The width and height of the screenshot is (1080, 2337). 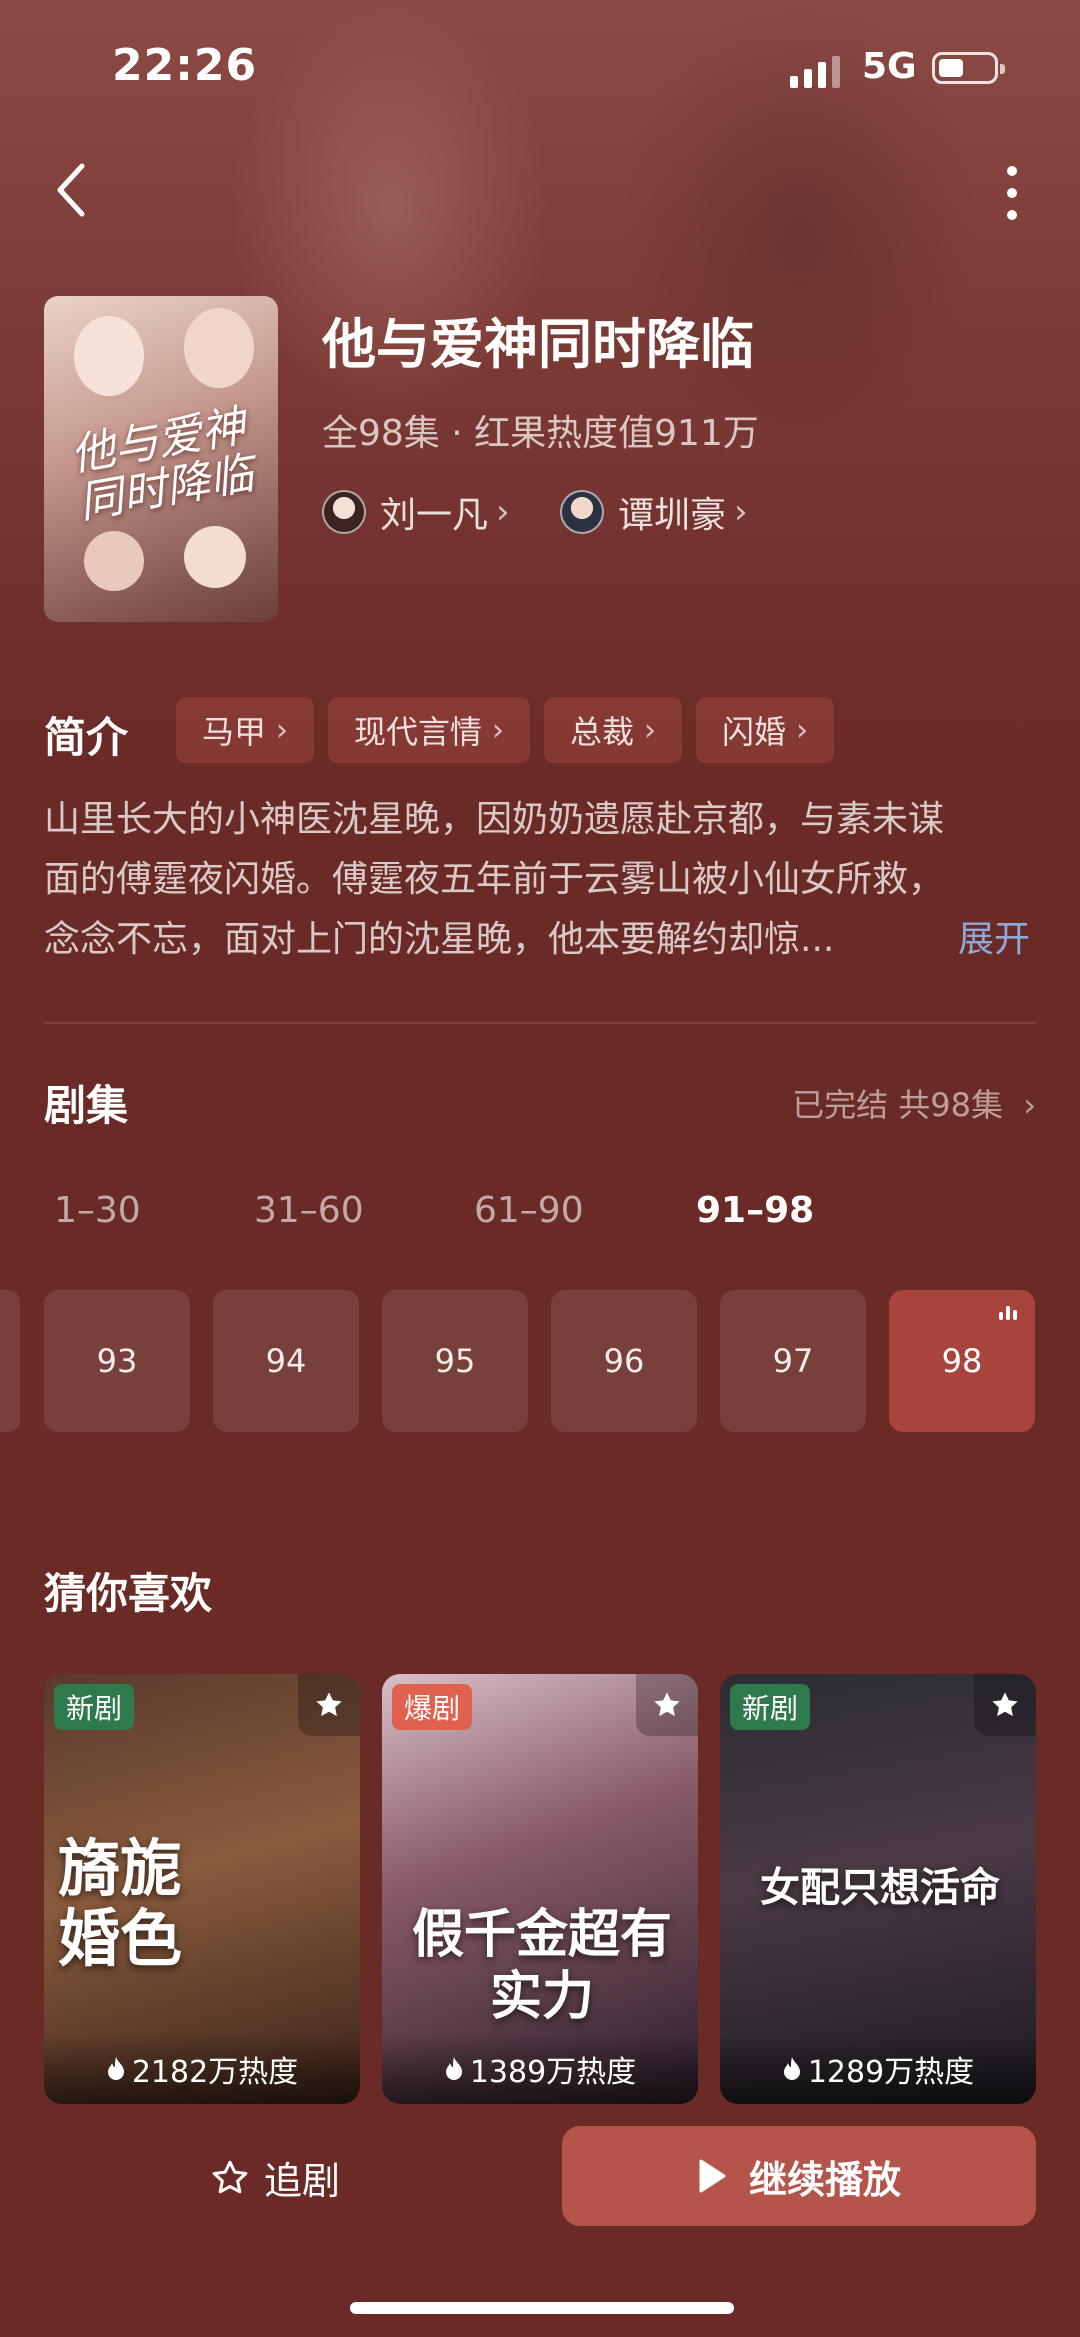 What do you see at coordinates (672, 515) in the screenshot?
I see `actor-name: 谭圳豪` at bounding box center [672, 515].